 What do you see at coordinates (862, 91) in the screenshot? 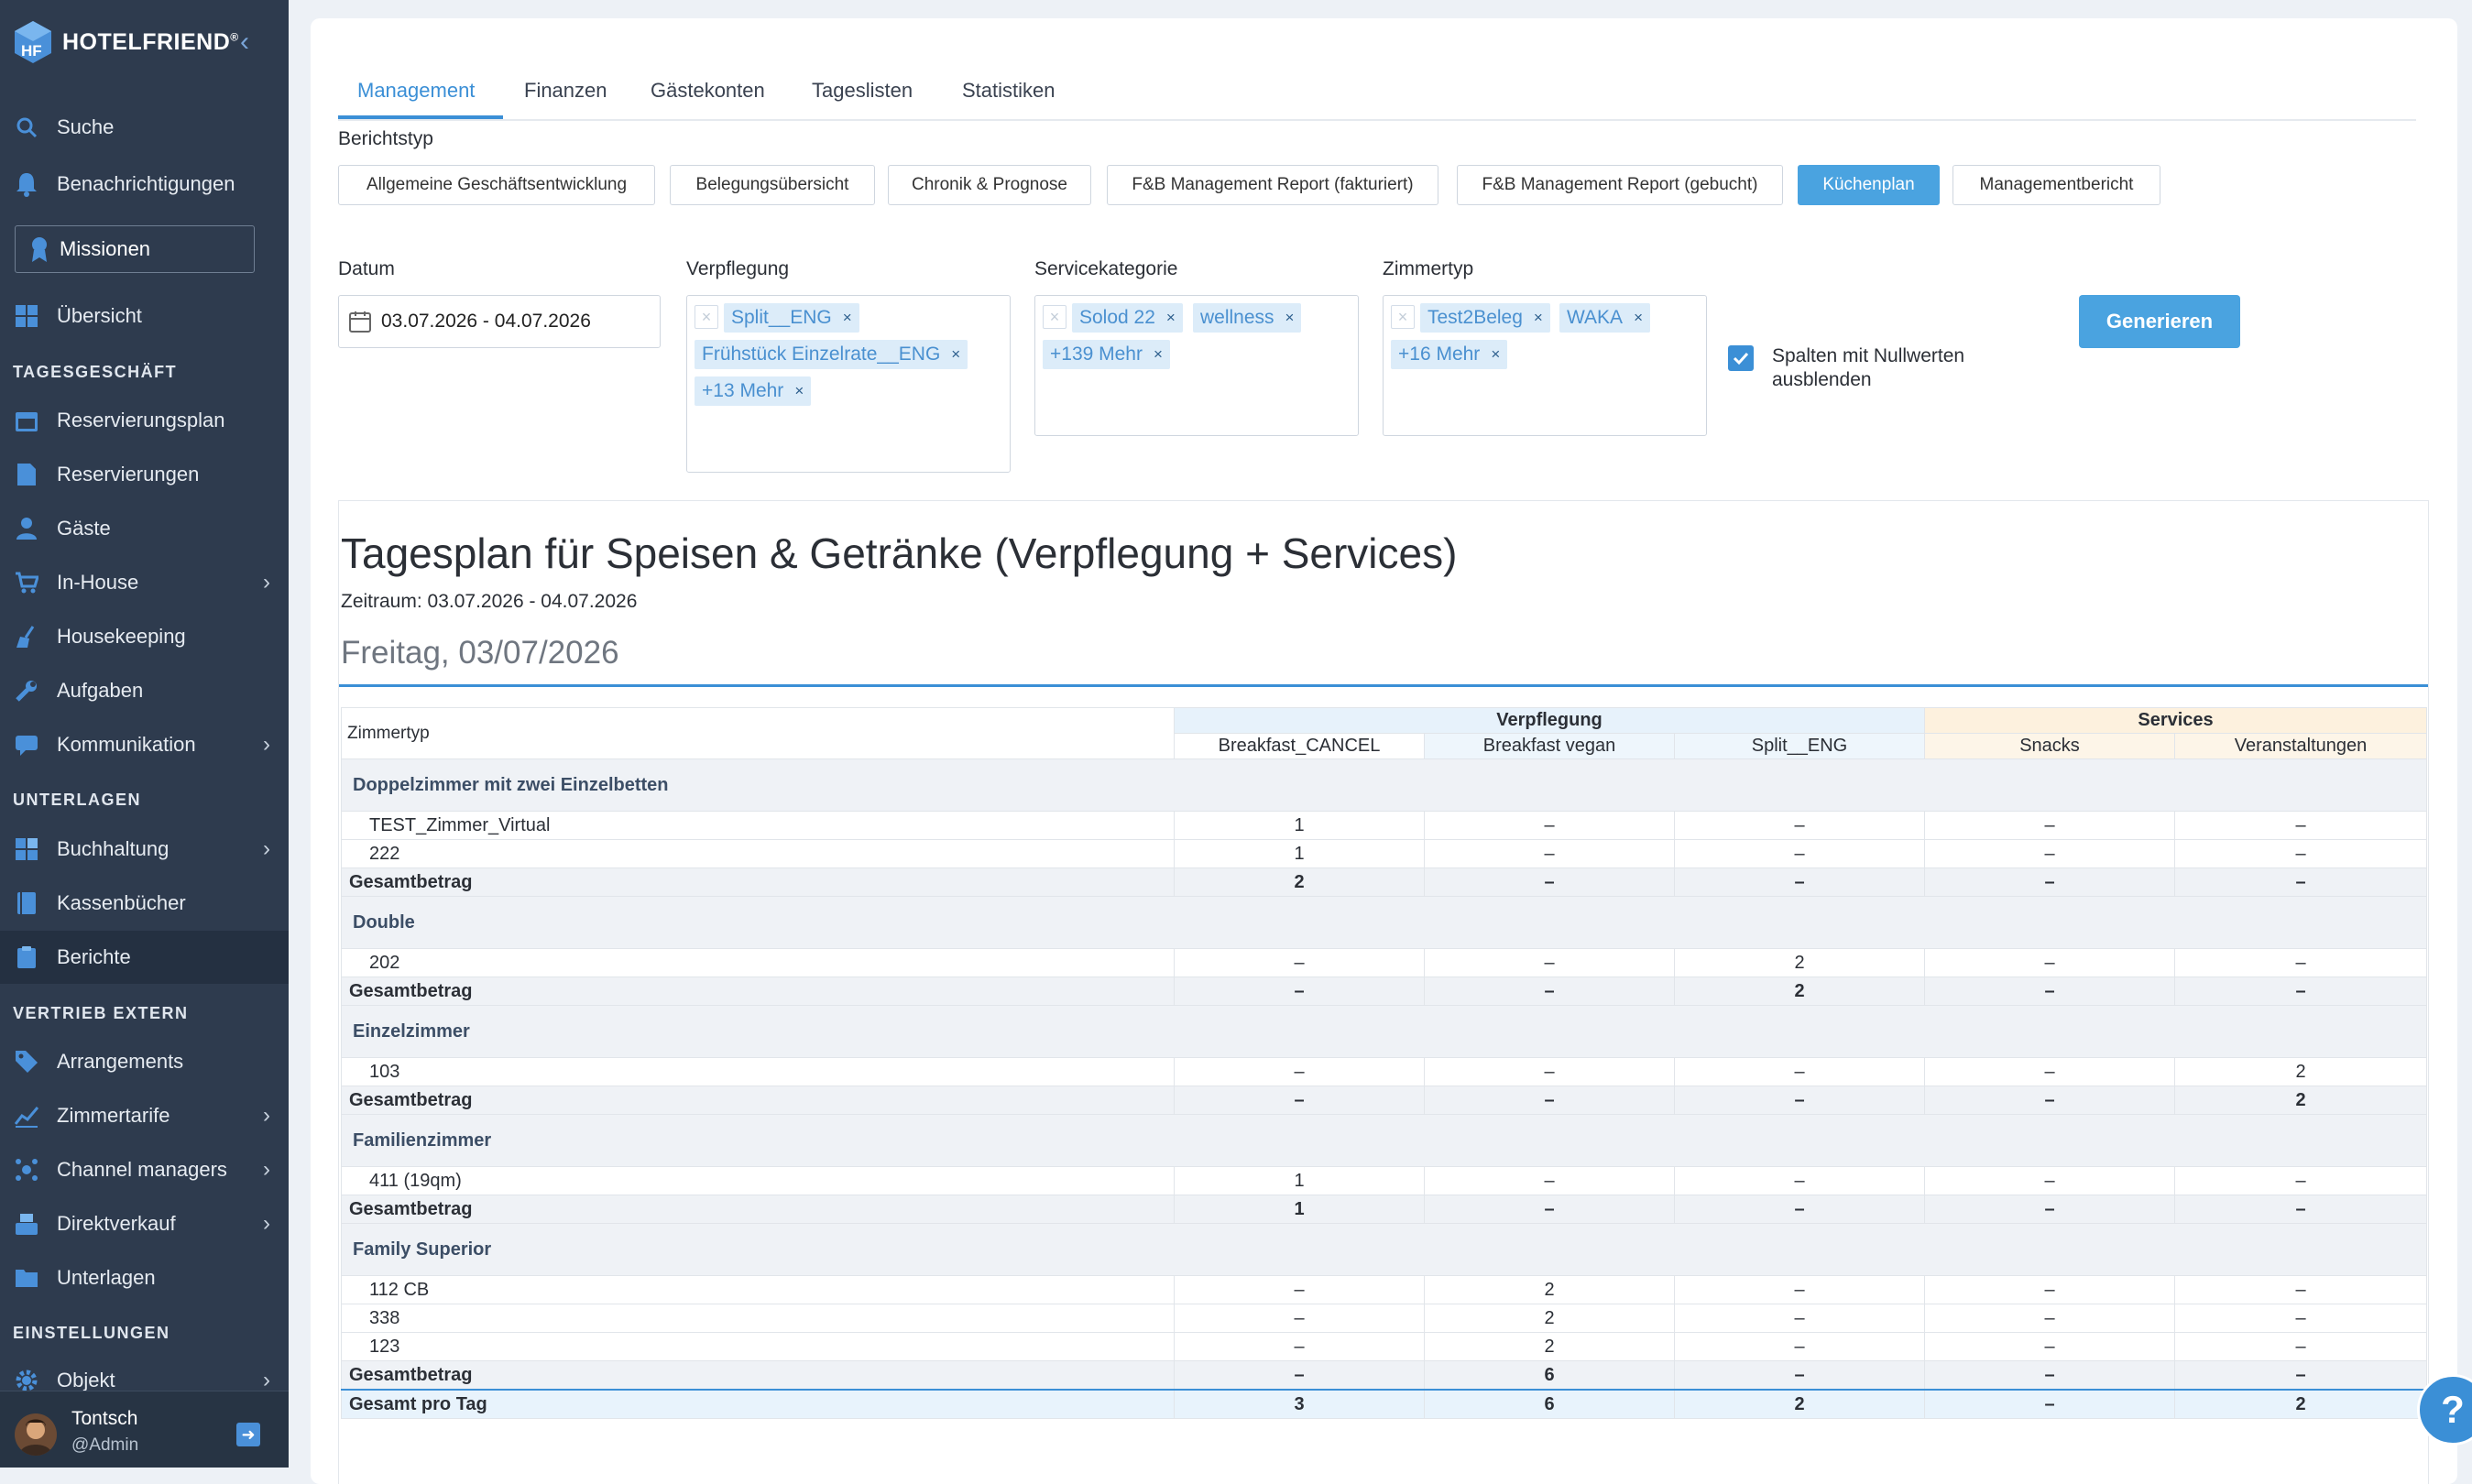
I see `tab-tageslisten: Tageslisten` at bounding box center [862, 91].